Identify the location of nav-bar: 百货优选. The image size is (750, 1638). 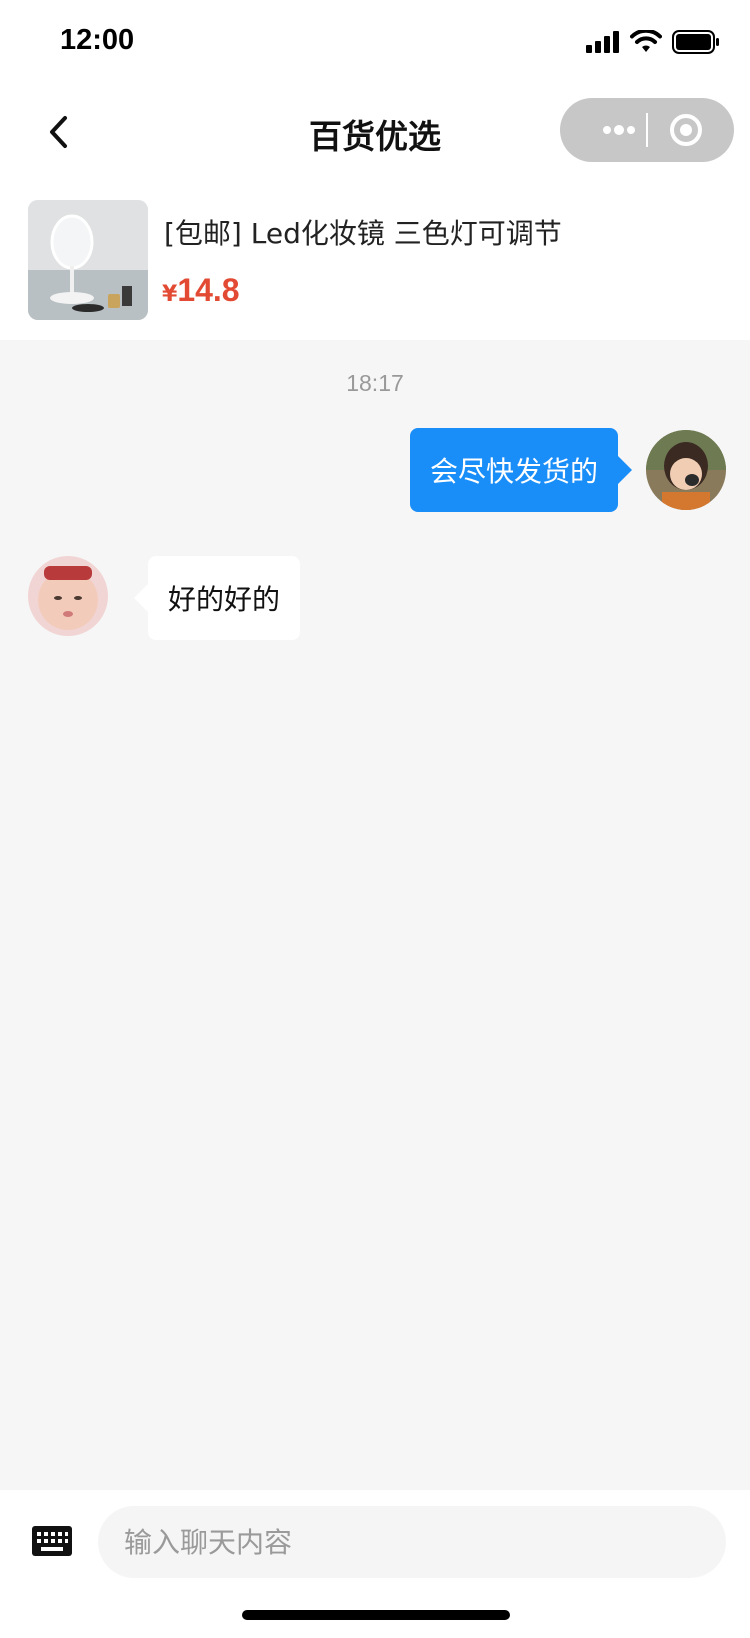
(375, 133).